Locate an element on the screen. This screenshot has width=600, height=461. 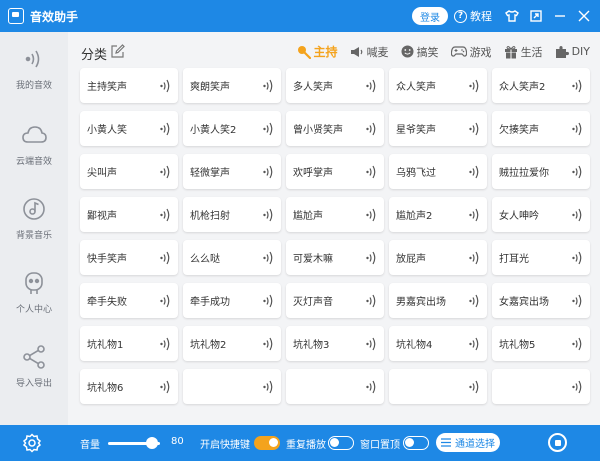
sound-card: 男嘉宾出场 is located at coordinates (438, 300).